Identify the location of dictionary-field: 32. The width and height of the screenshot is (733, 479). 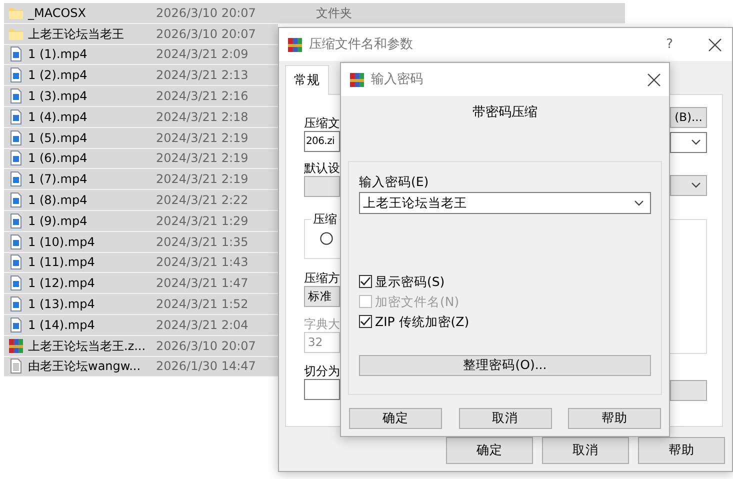
(322, 342).